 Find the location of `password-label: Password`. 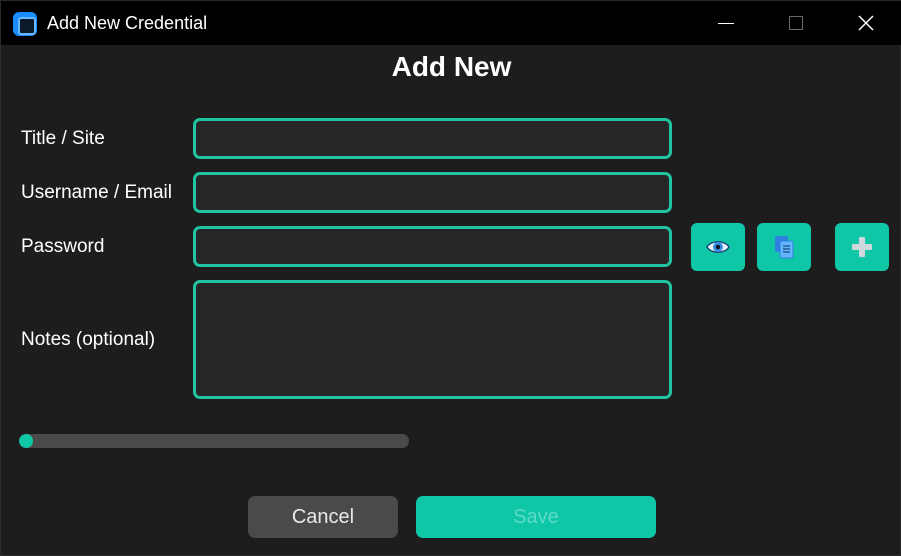

password-label: Password is located at coordinates (63, 246).